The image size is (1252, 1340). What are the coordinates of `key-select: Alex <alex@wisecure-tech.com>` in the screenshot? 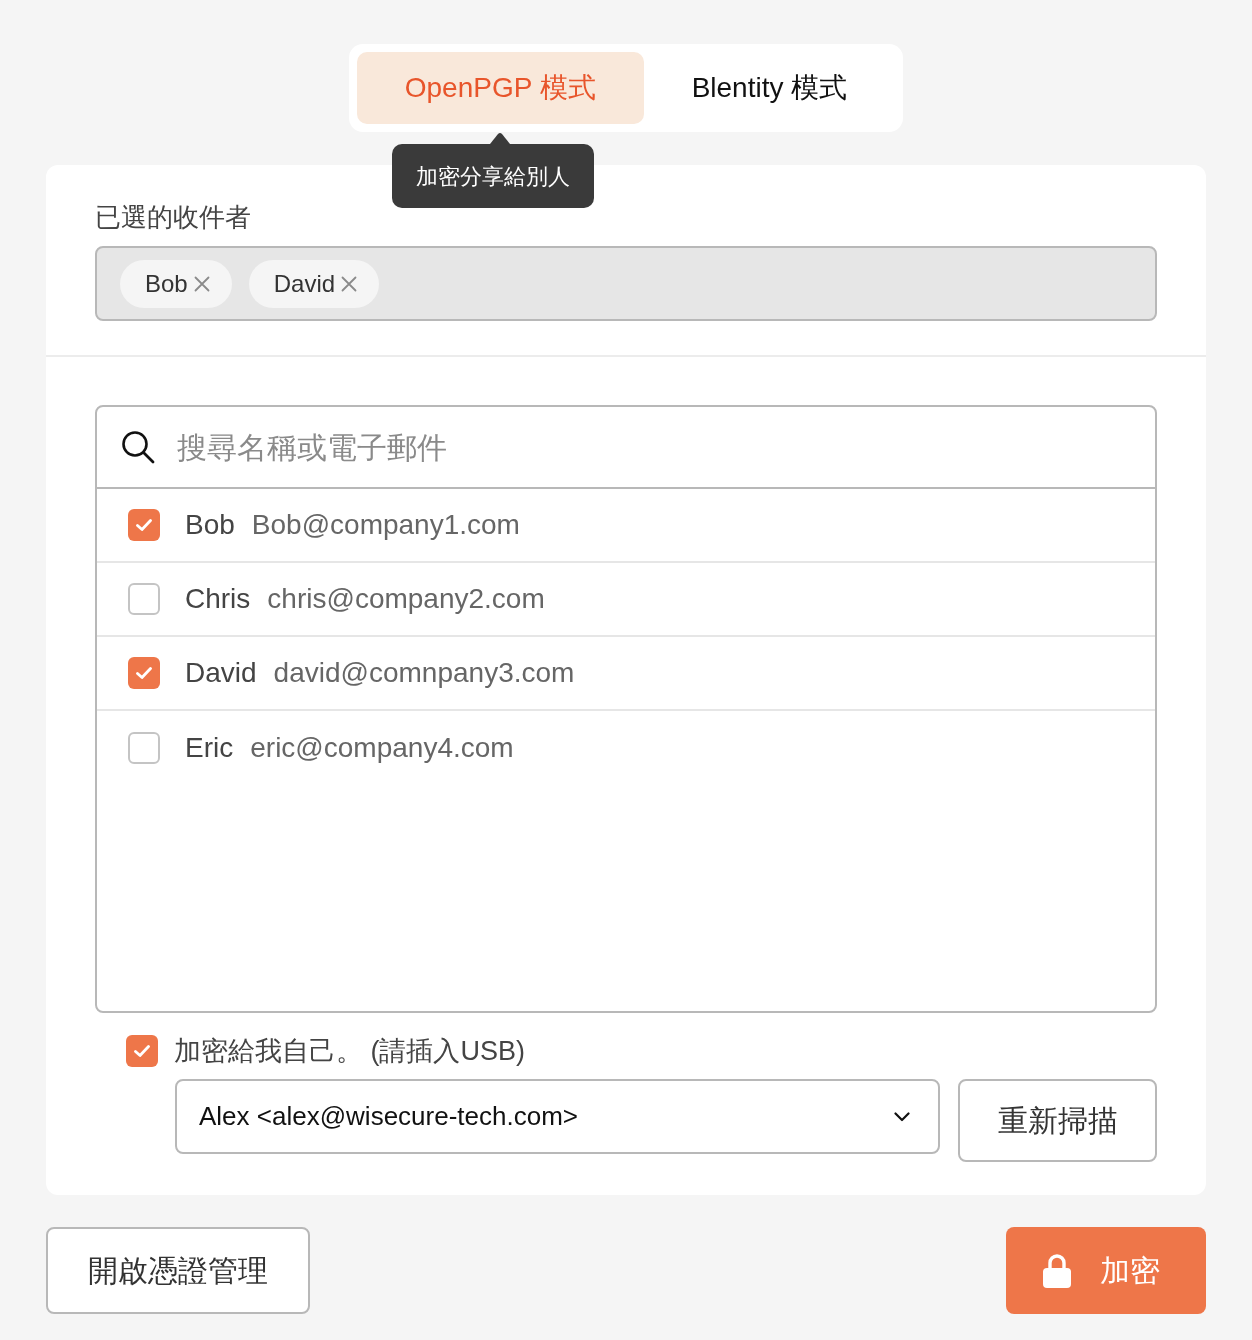 It's located at (557, 1116).